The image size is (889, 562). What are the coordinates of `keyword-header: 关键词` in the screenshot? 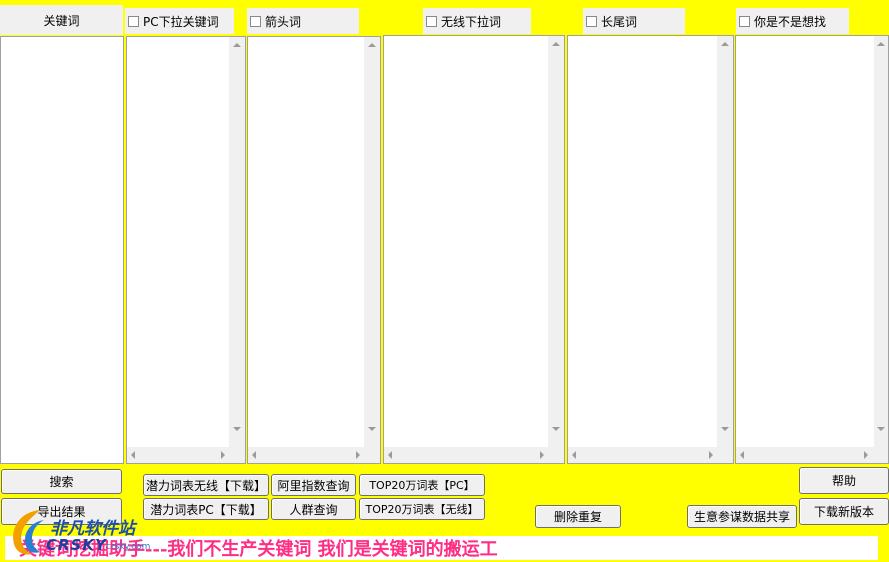 It's located at (61, 20).